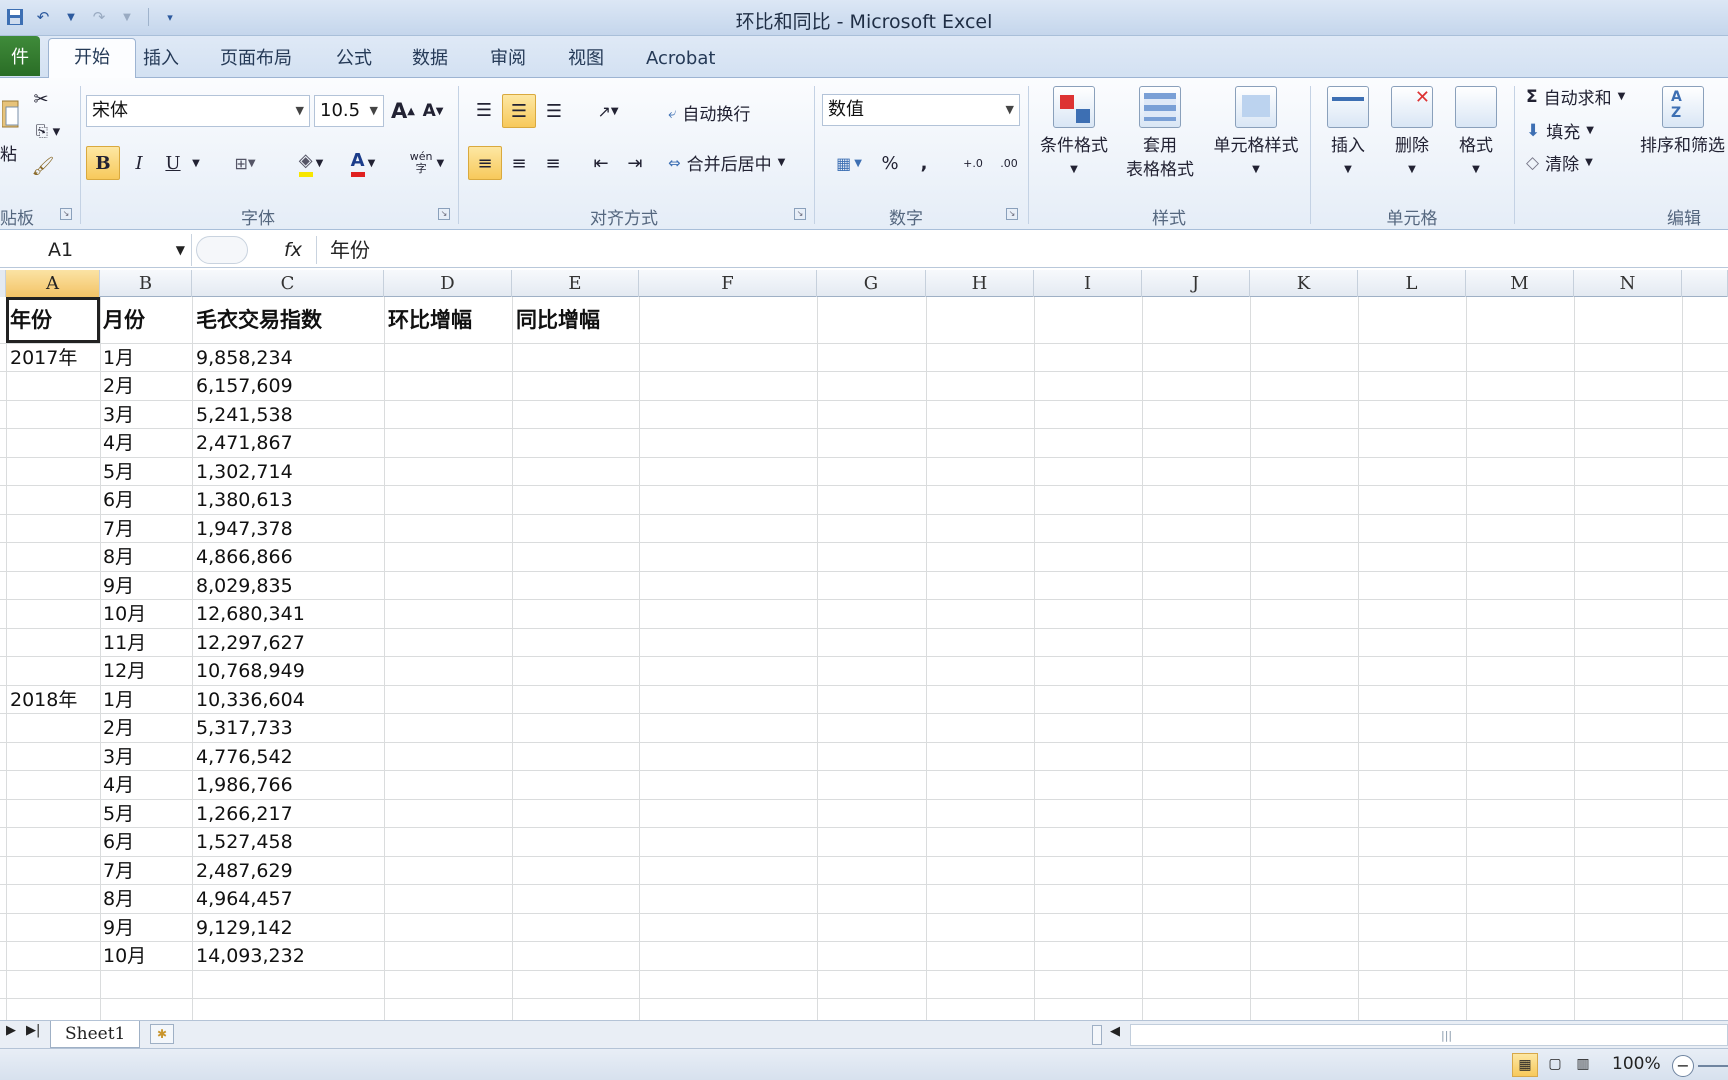 This screenshot has width=1728, height=1080. Describe the element at coordinates (162, 1034) in the screenshot. I see `insert-sheet-icon: ✱` at that location.